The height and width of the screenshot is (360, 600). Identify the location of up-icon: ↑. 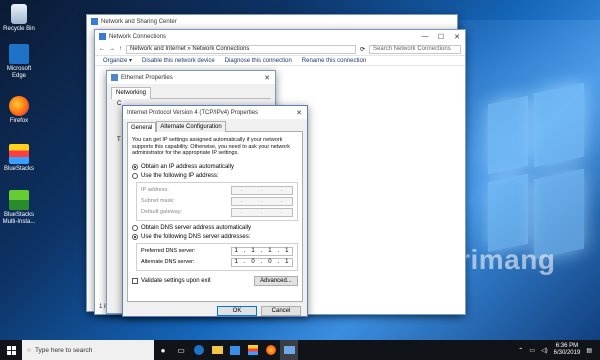
(120, 49).